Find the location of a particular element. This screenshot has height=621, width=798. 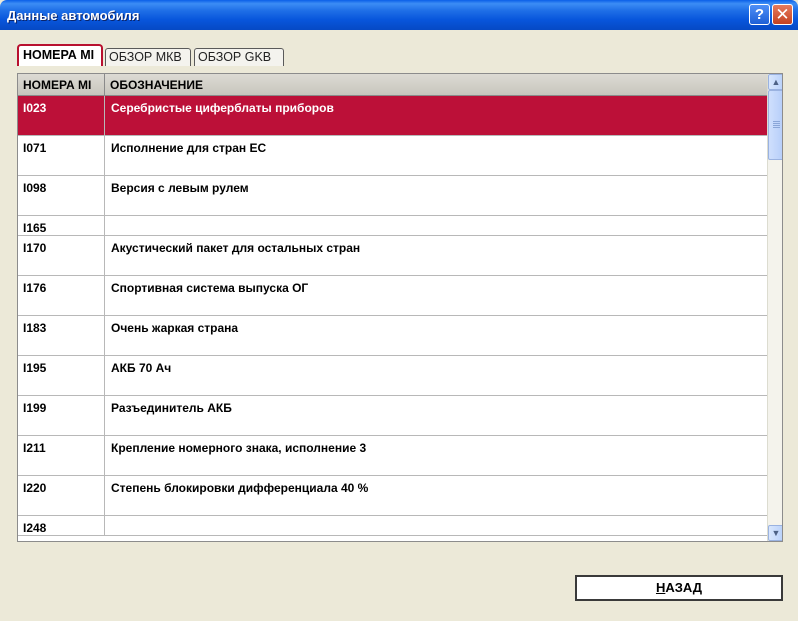

cell-description: Спортивная система выпуска ОГ is located at coordinates (210, 288).